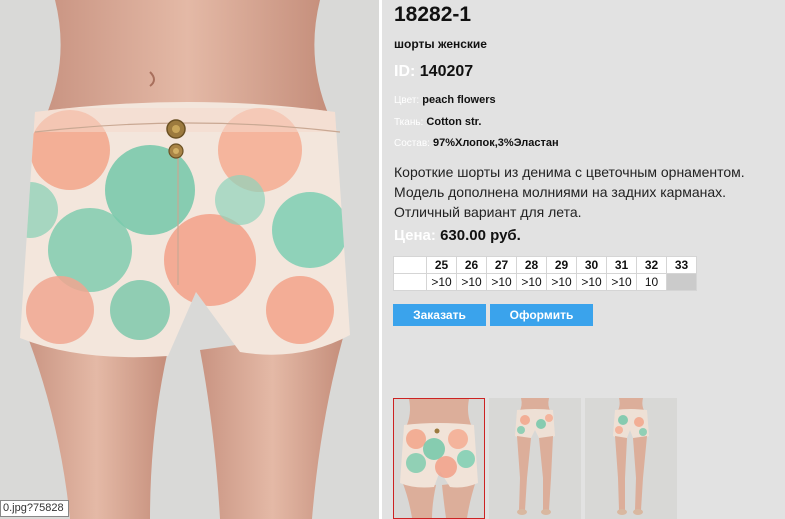 This screenshot has height=519, width=785. I want to click on stock-row: >10 >10 >10 >10 >10 >10 >10 10, so click(545, 282).